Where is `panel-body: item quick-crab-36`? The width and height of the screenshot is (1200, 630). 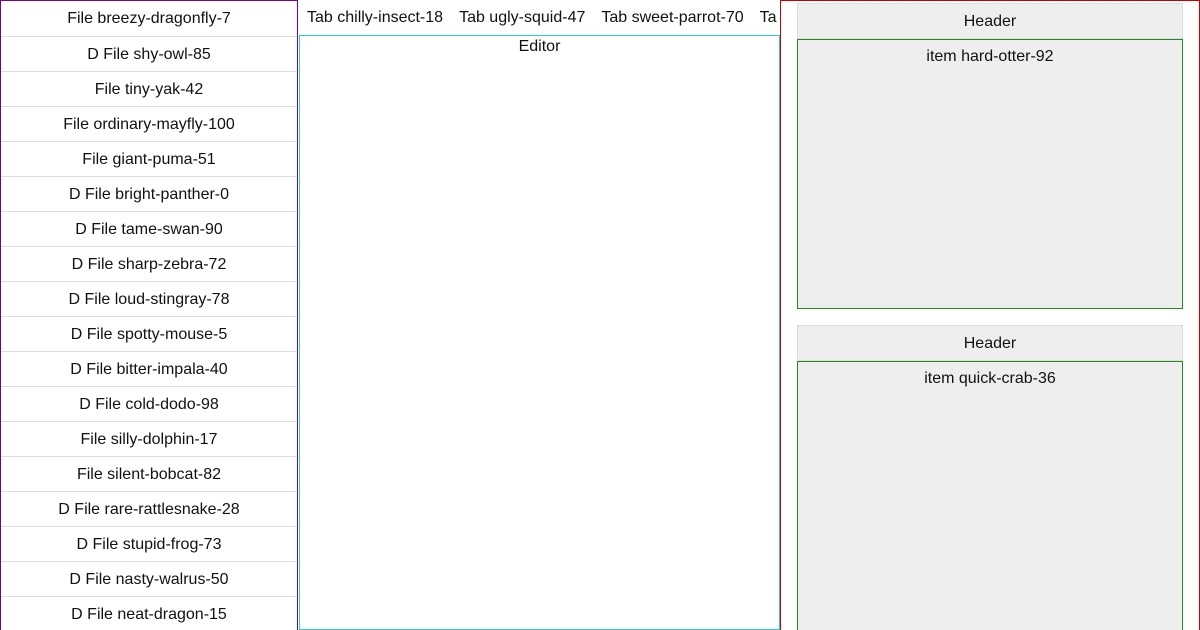
panel-body: item quick-crab-36 is located at coordinates (990, 495).